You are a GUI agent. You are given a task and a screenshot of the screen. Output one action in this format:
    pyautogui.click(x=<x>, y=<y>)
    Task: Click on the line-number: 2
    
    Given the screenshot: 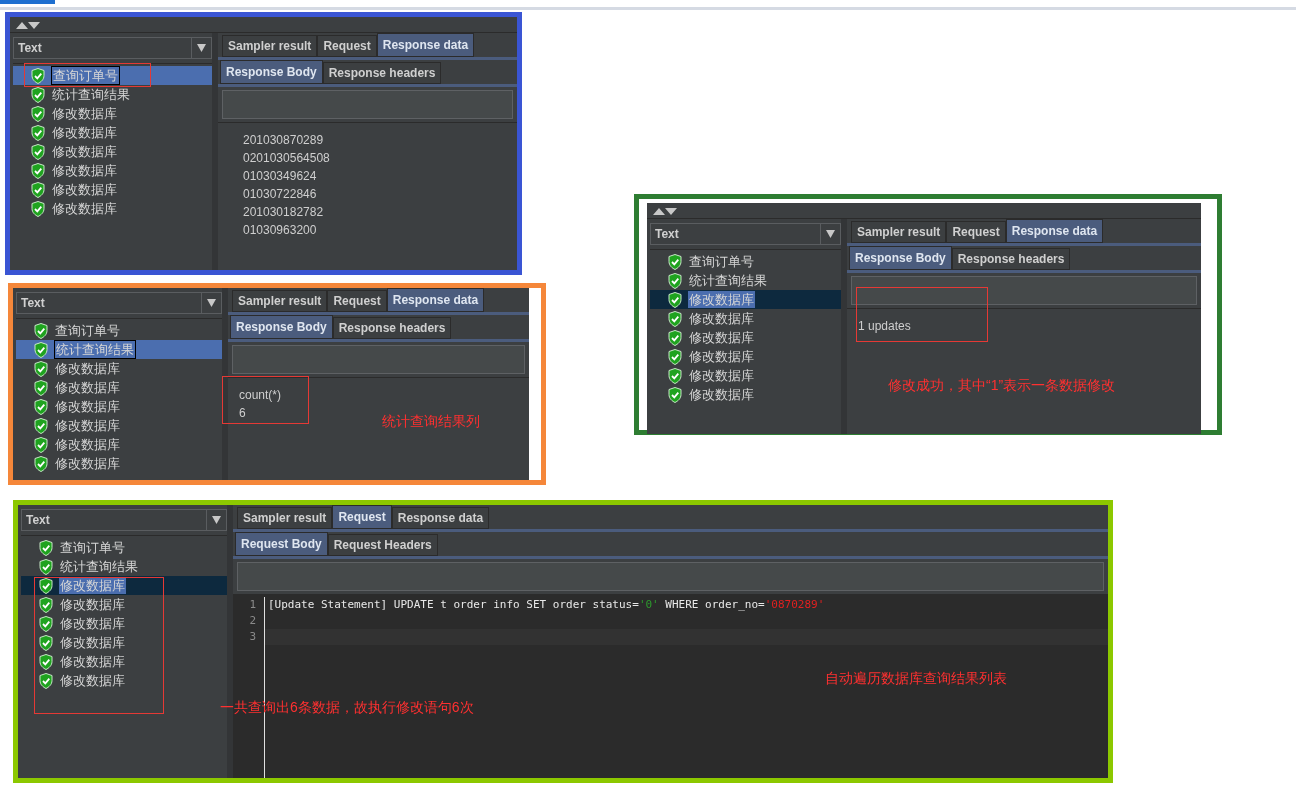 What is the action you would take?
    pyautogui.click(x=252, y=621)
    